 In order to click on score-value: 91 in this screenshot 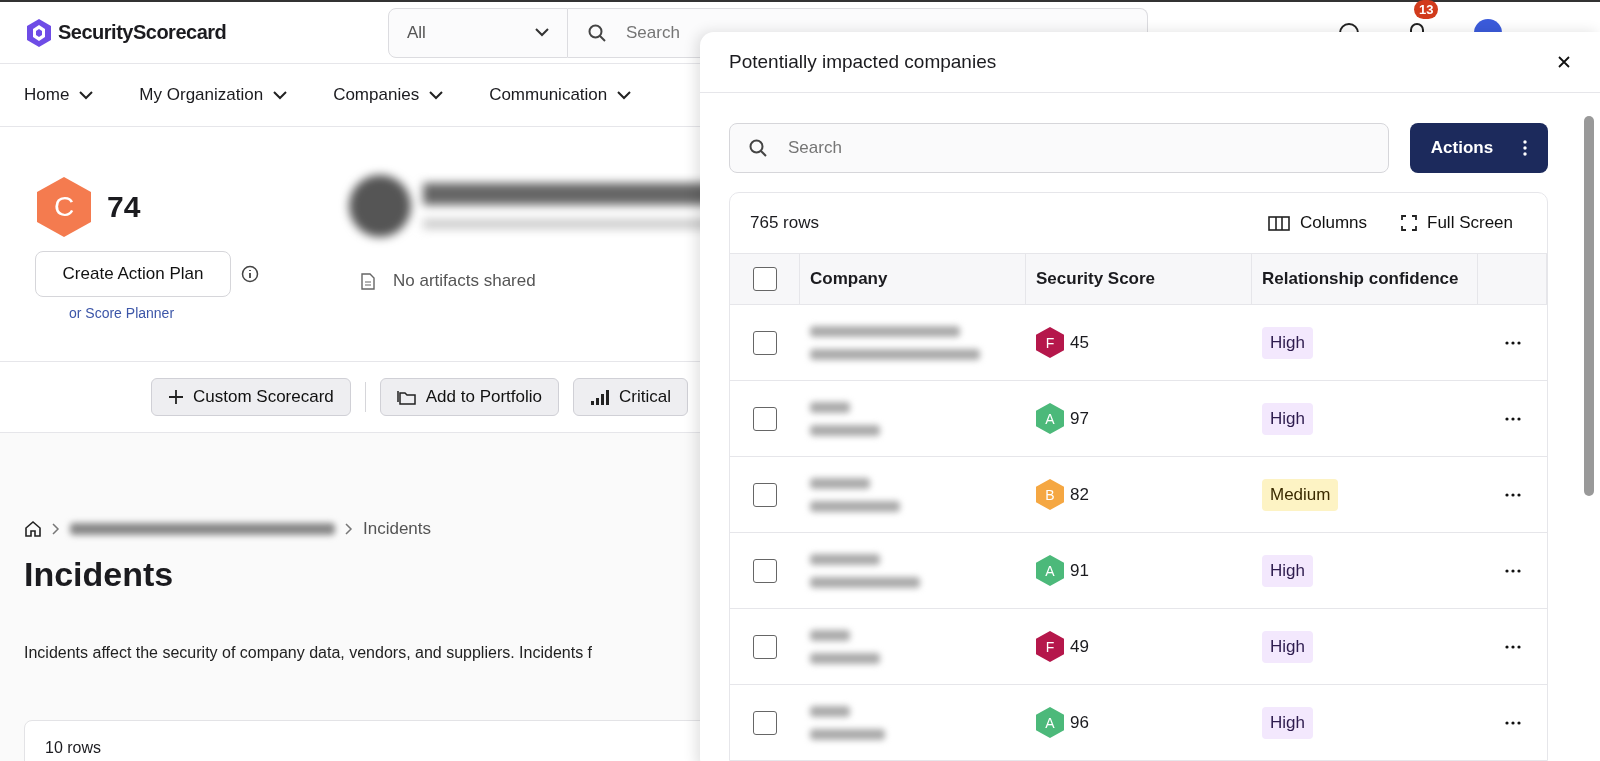, I will do `click(1079, 570)`.